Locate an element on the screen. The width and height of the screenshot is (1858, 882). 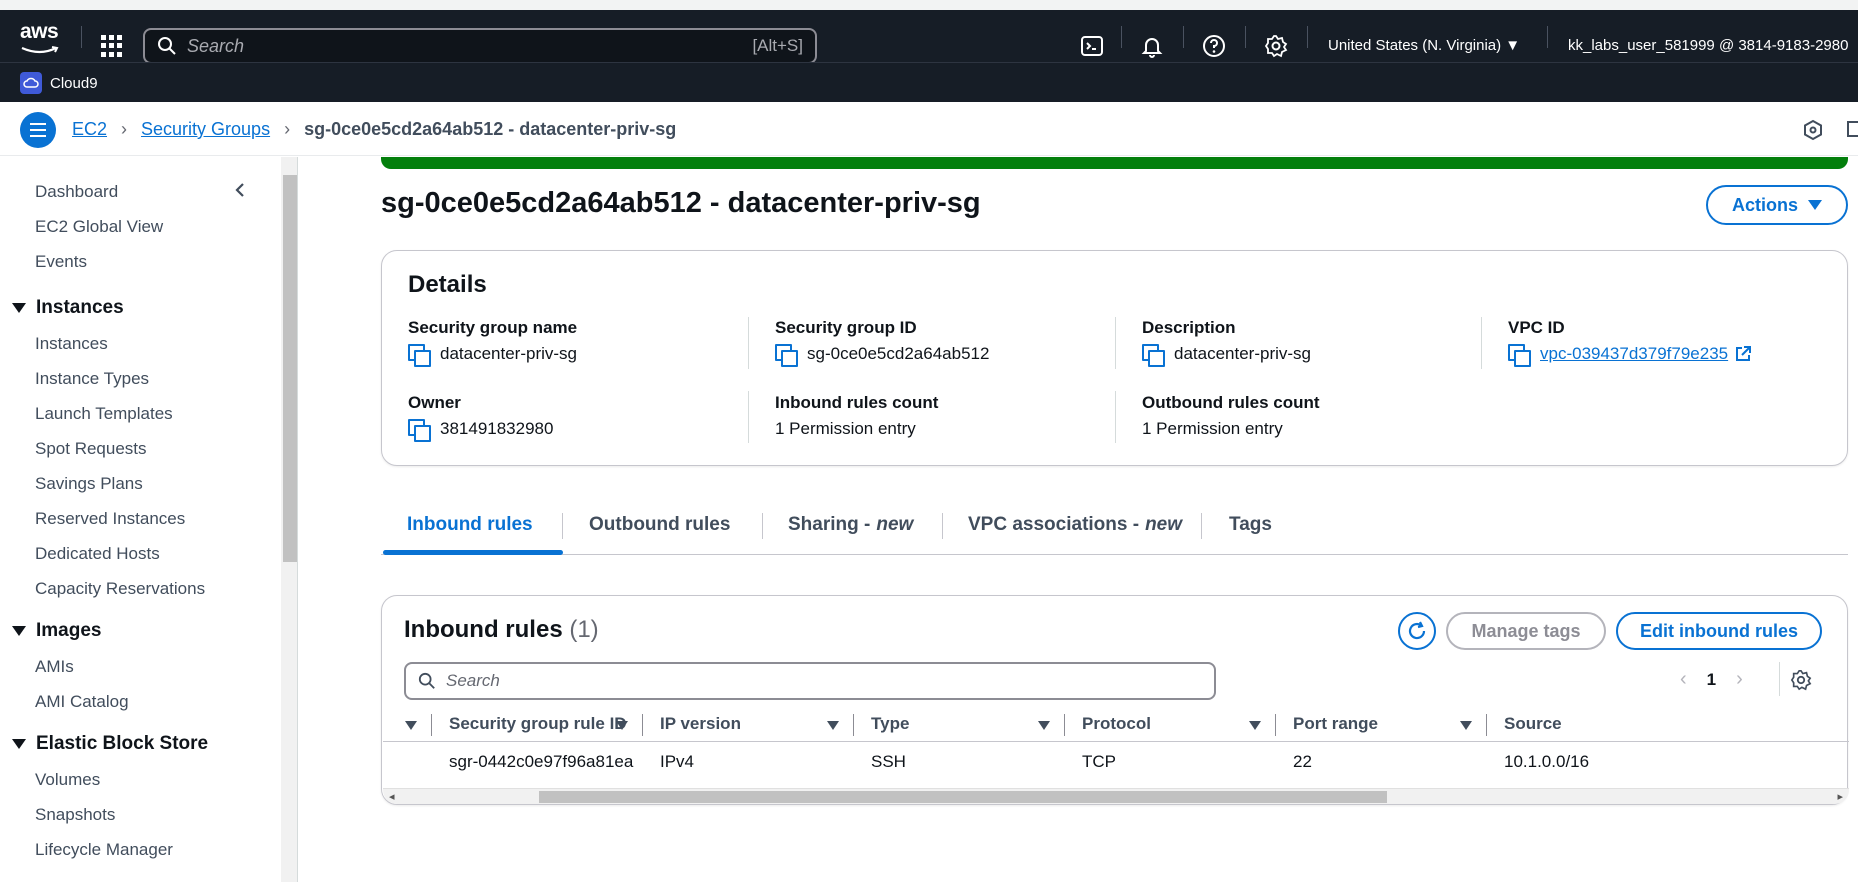
sidebar-item-instances: Instances is located at coordinates (71, 344).